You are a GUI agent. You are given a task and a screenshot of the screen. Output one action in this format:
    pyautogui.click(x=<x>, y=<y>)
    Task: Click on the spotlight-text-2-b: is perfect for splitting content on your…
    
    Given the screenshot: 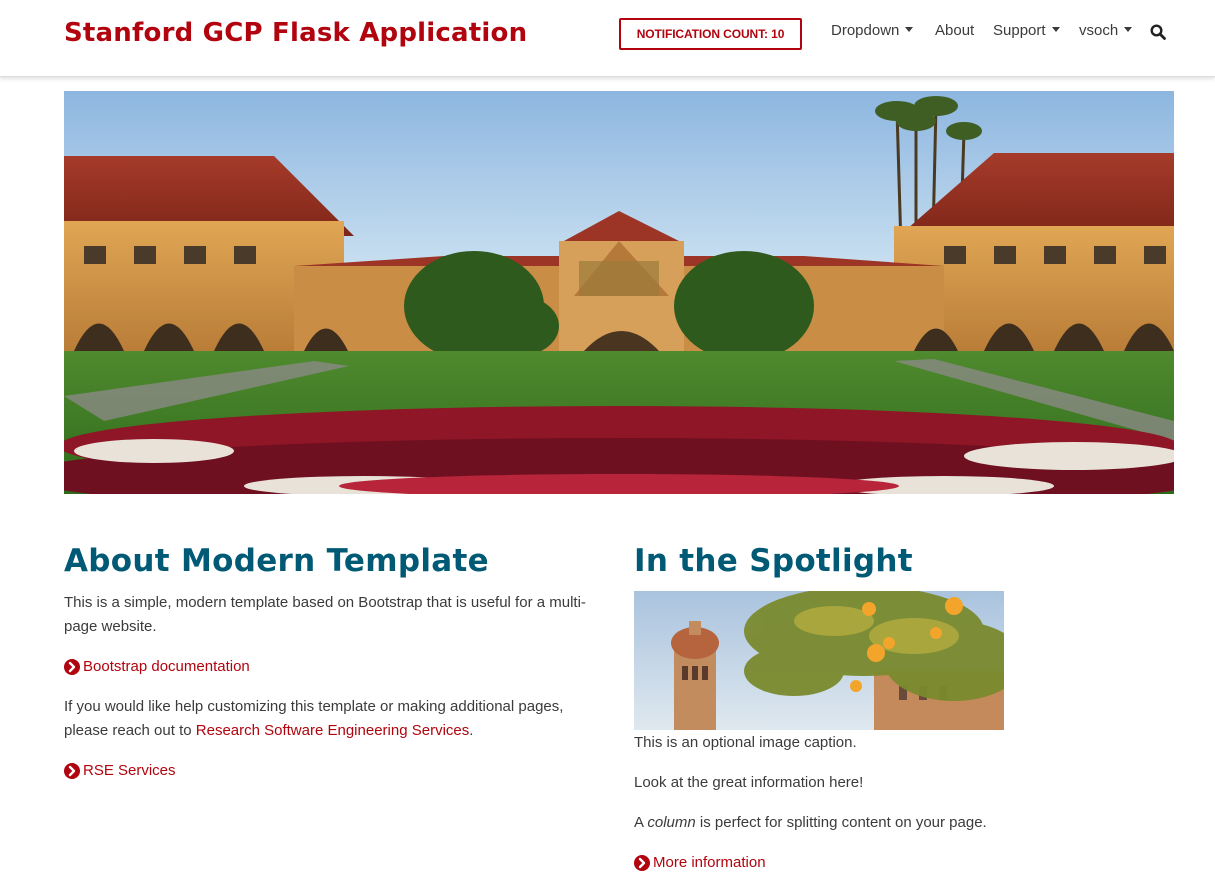 What is the action you would take?
    pyautogui.click(x=841, y=822)
    